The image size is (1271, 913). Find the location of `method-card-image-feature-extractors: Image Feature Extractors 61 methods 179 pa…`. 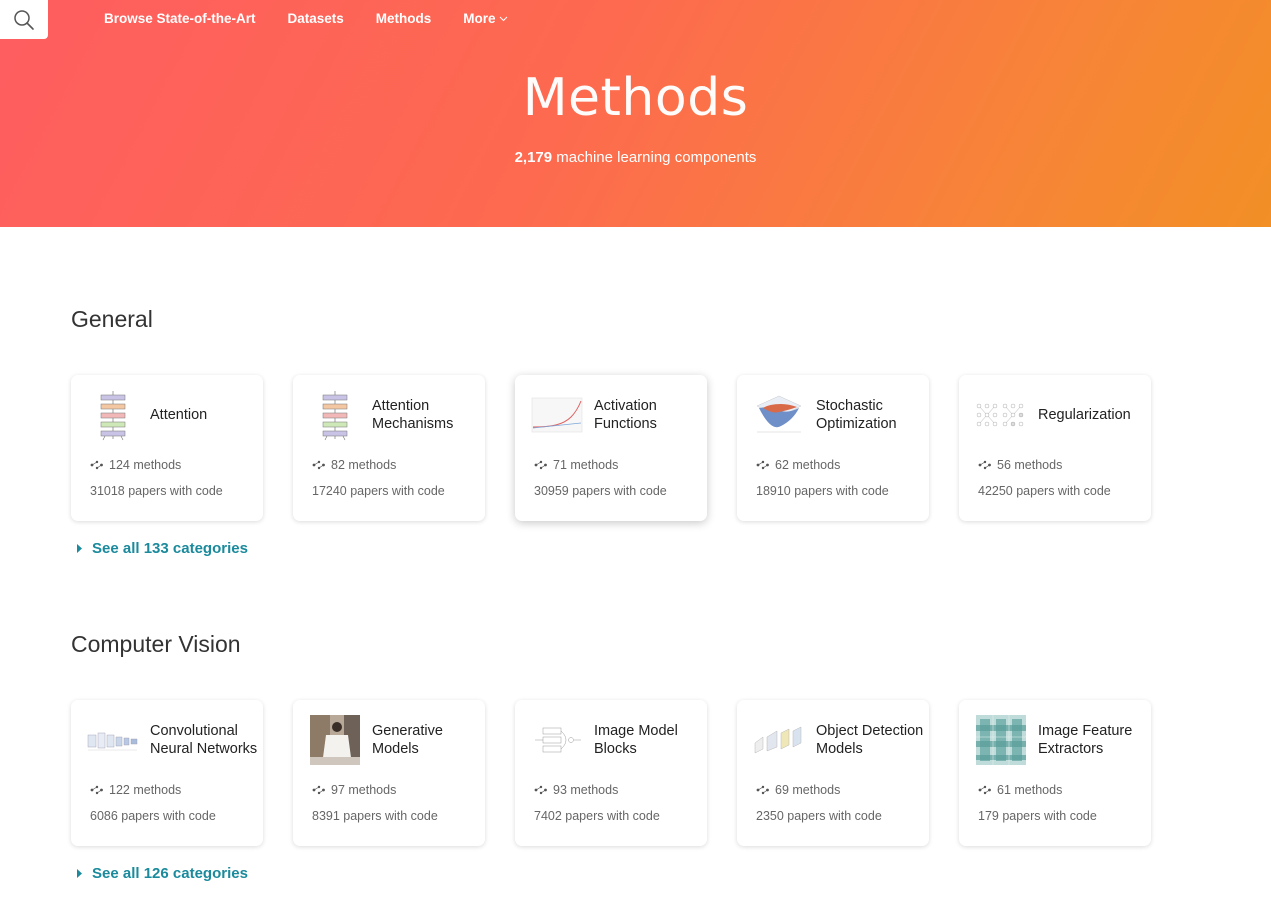

method-card-image-feature-extractors: Image Feature Extractors 61 methods 179 pa… is located at coordinates (1055, 773).